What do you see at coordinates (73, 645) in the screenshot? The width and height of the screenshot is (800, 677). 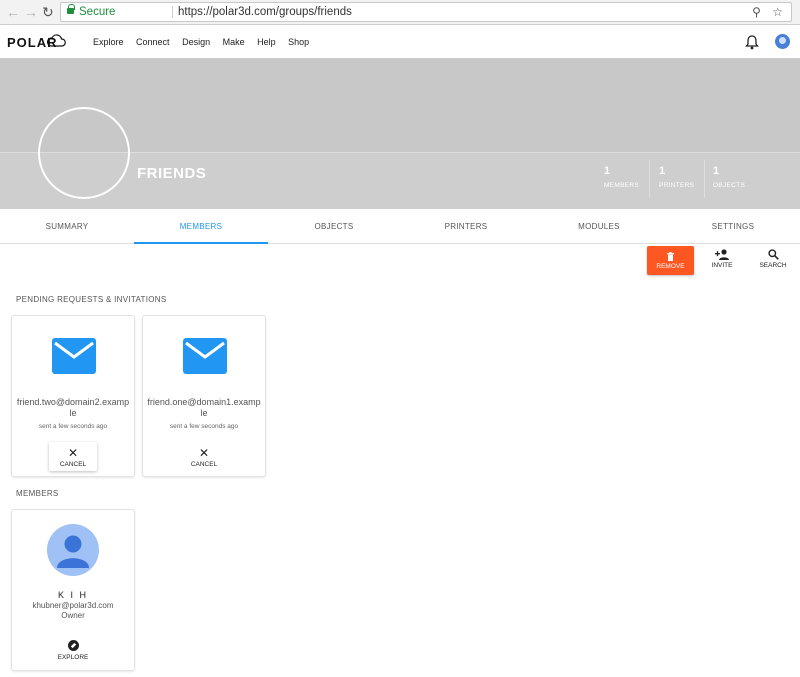 I see `compass-icon` at bounding box center [73, 645].